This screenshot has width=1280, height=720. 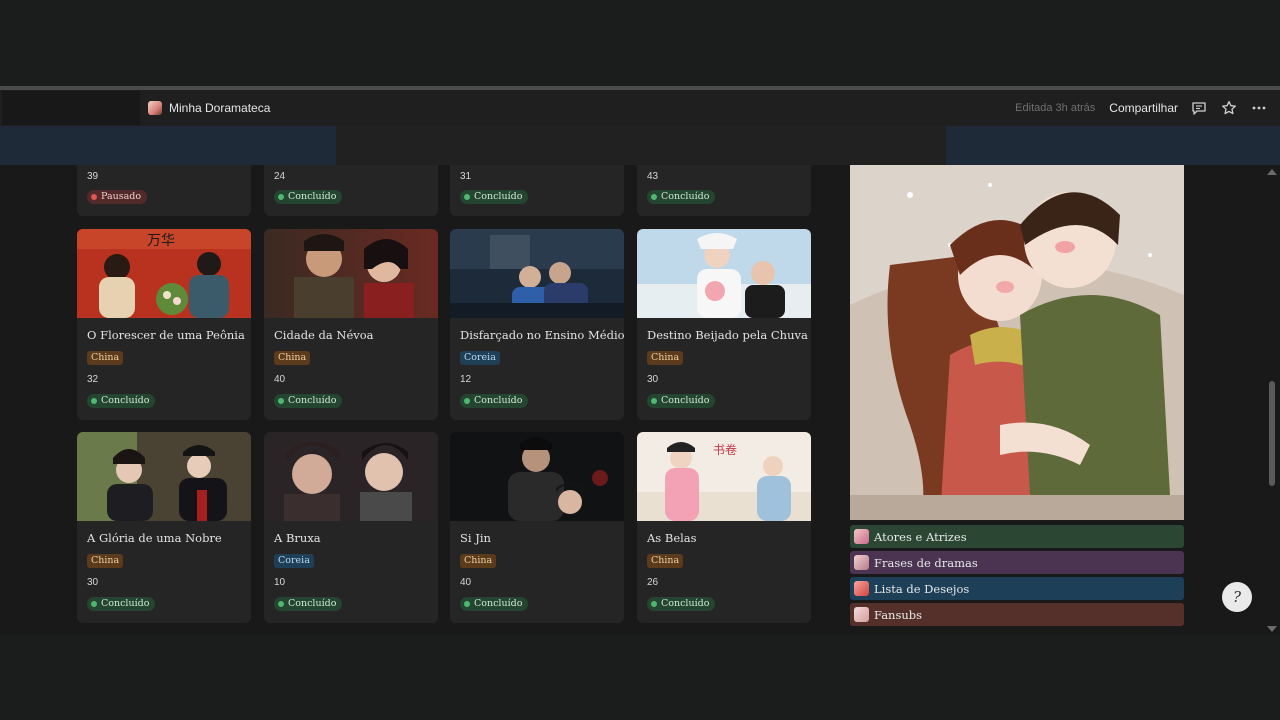 What do you see at coordinates (164, 190) in the screenshot?
I see `gallery-card-partial: 39 Pausado` at bounding box center [164, 190].